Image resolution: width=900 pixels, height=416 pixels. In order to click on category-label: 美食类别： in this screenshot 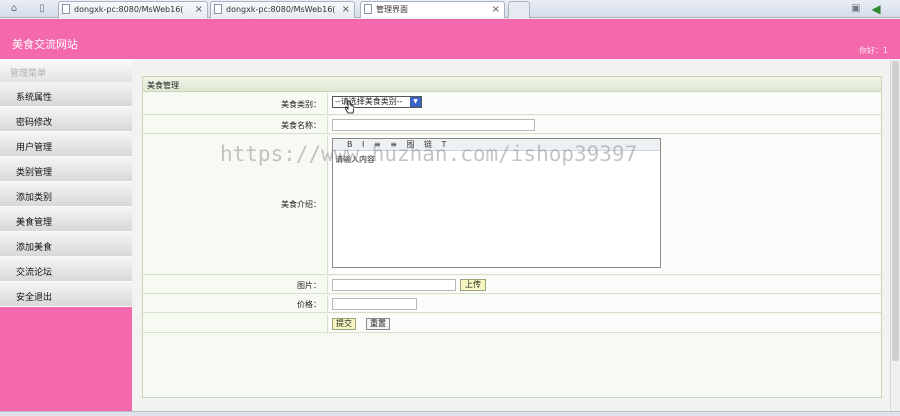, I will do `click(235, 103)`.